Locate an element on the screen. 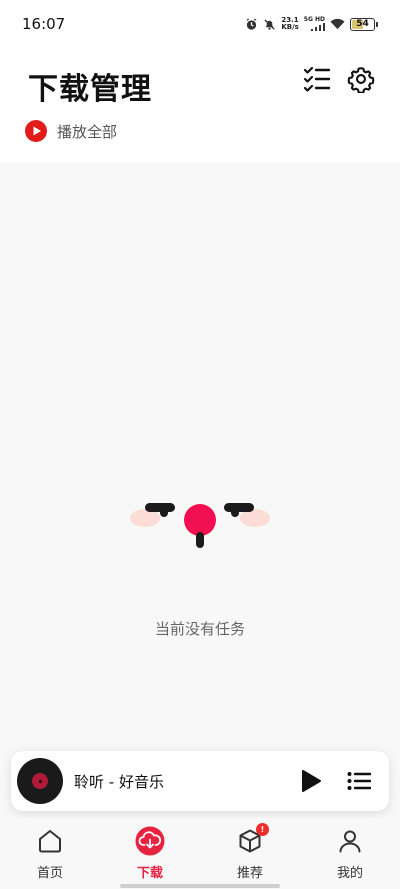 The image size is (400, 889). playlist-button is located at coordinates (359, 781).